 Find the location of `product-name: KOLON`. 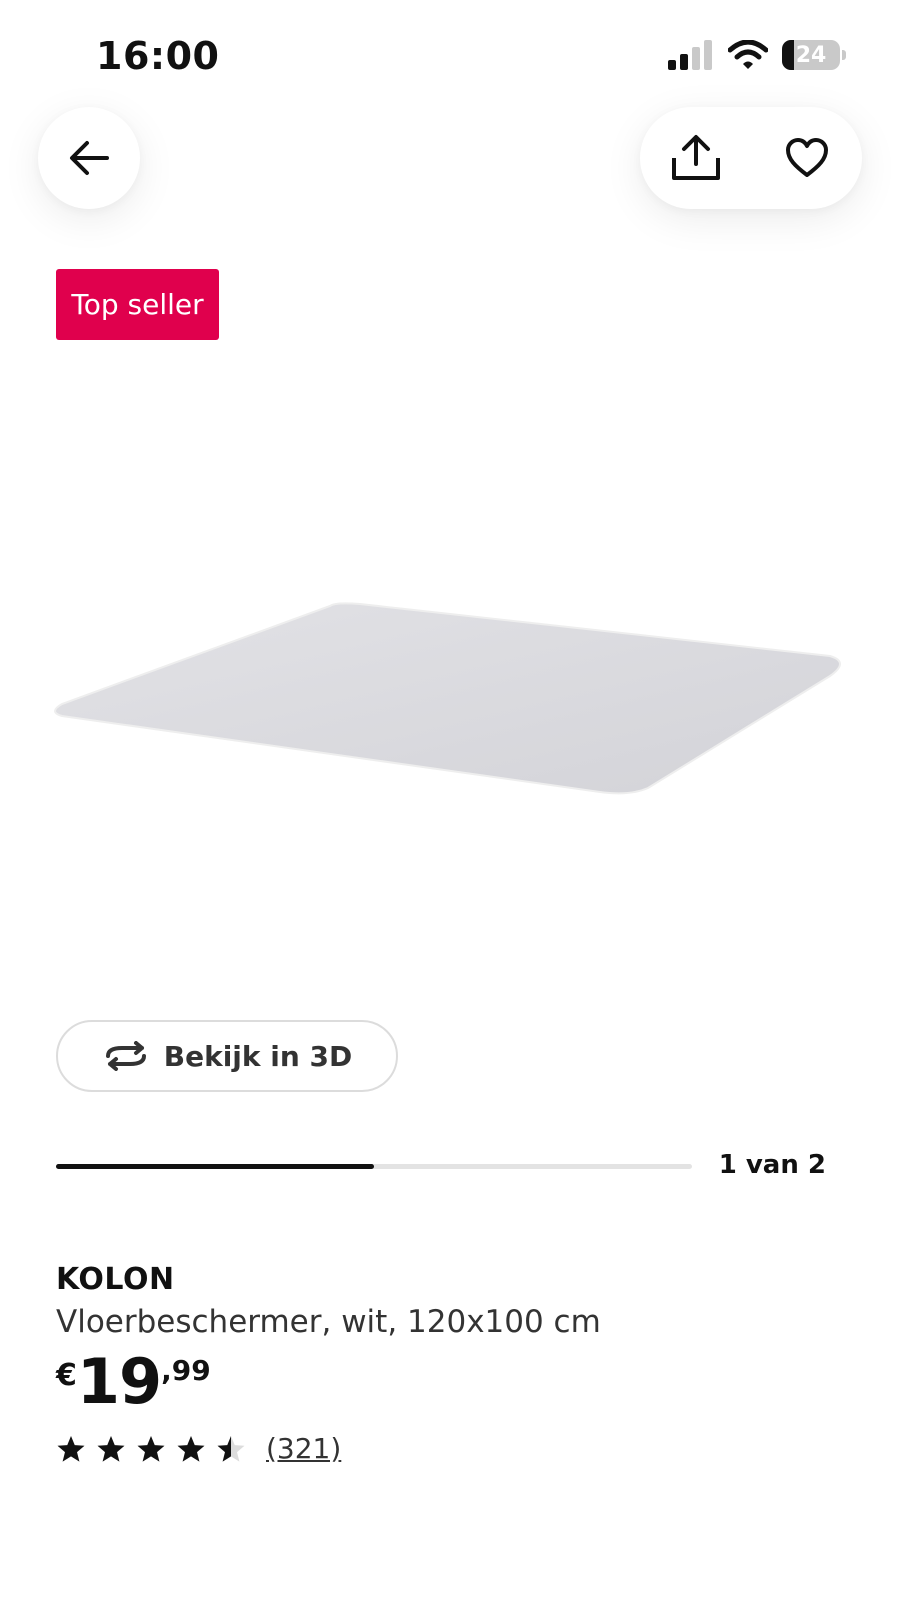

product-name: KOLON is located at coordinates (115, 1279).